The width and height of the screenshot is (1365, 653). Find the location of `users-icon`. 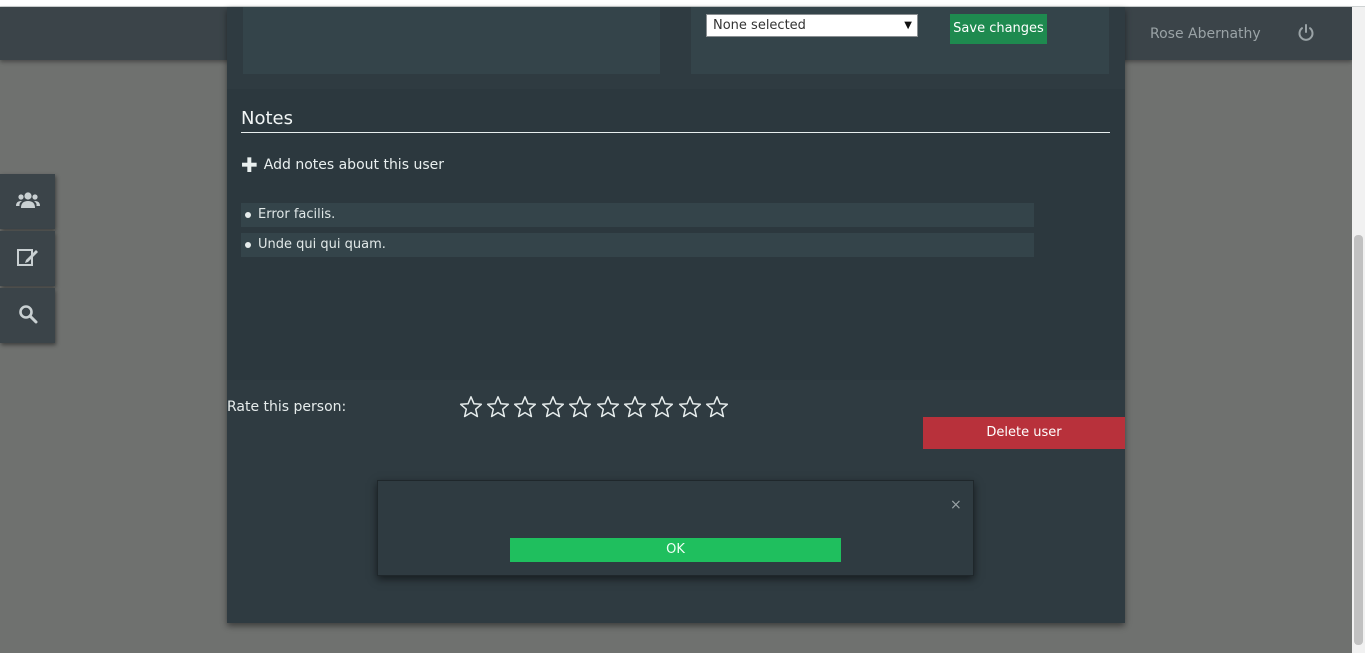

users-icon is located at coordinates (27, 202).